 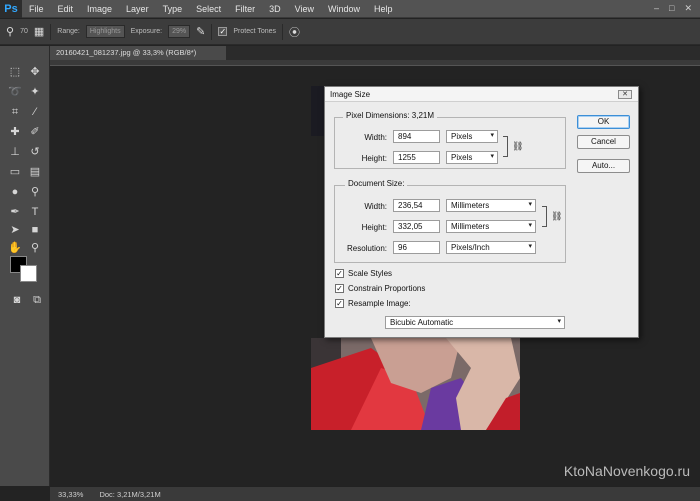 What do you see at coordinates (35, 92) in the screenshot?
I see `magic-wand-tool-icon: ✦` at bounding box center [35, 92].